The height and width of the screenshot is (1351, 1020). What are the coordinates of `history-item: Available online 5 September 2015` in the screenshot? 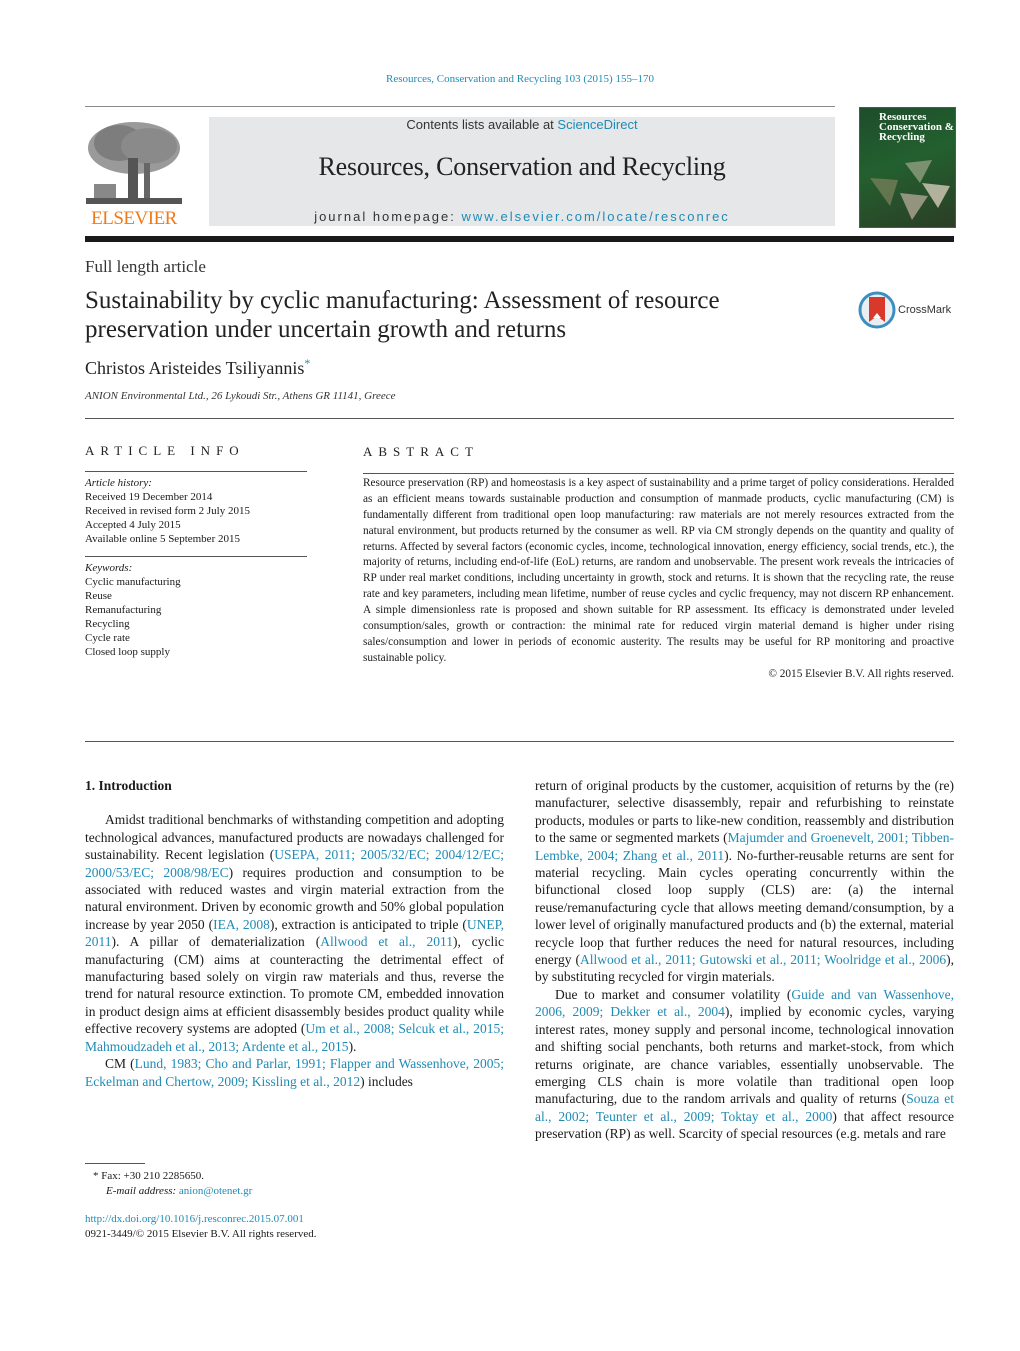 It's located at (162, 539).